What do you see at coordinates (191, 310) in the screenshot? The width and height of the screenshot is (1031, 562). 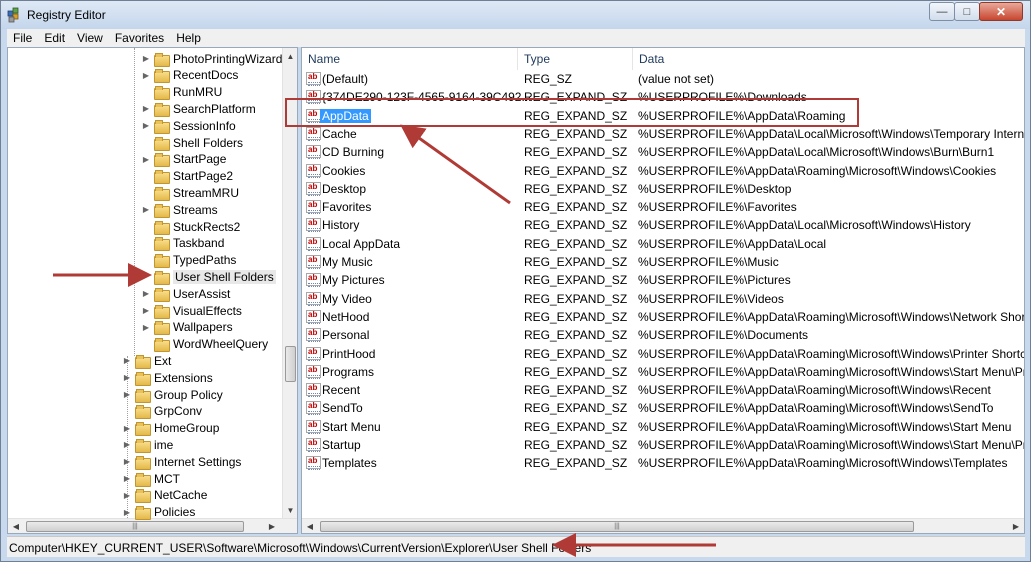 I see `tree-item: ▶ VisualEffects` at bounding box center [191, 310].